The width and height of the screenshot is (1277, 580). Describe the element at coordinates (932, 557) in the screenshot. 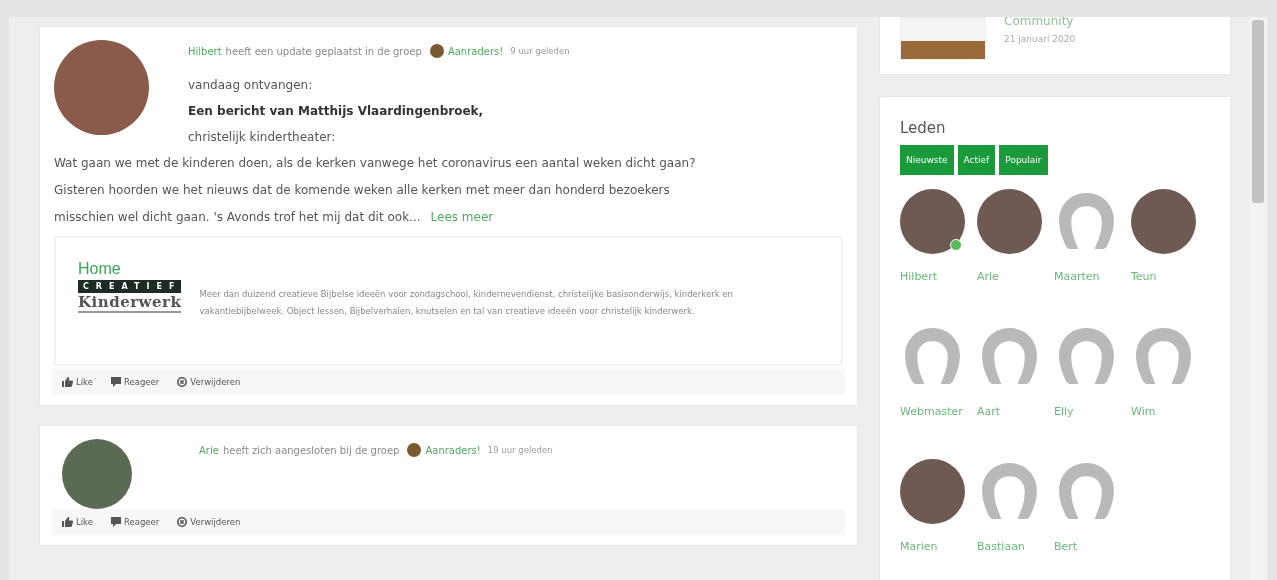

I see `member-name-link: Marien` at that location.